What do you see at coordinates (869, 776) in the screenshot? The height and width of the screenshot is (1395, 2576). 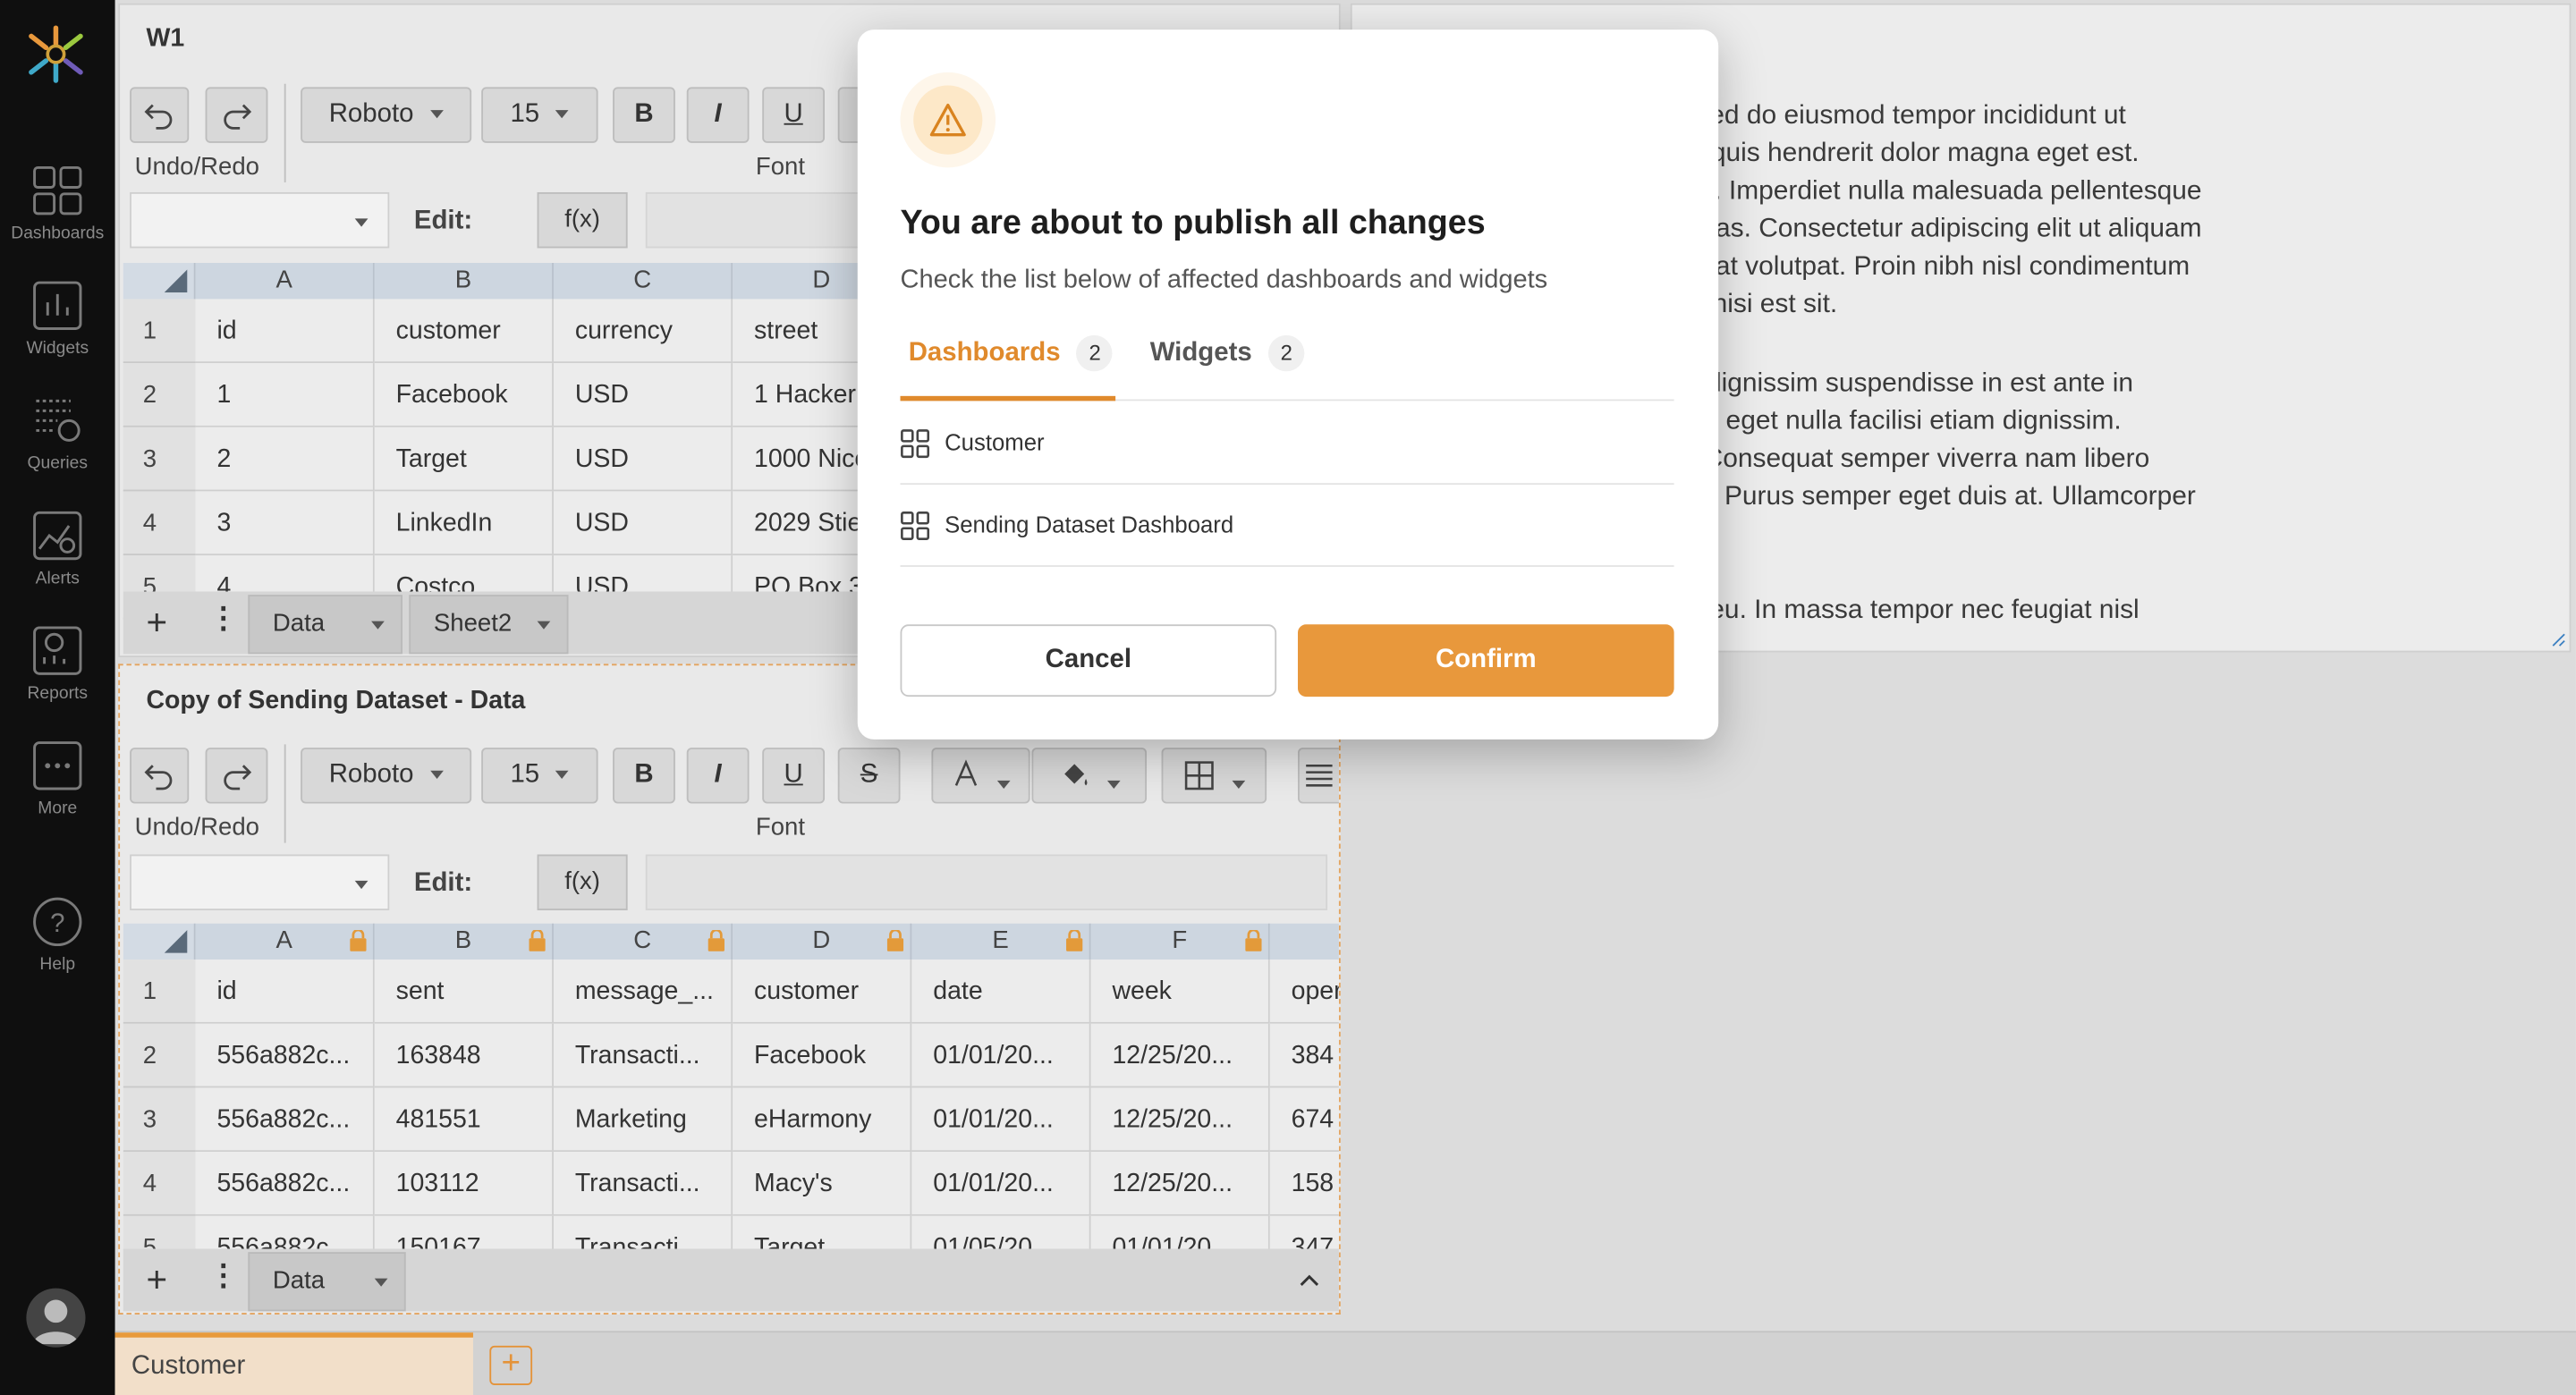 I see `strikethrough-button: S` at bounding box center [869, 776].